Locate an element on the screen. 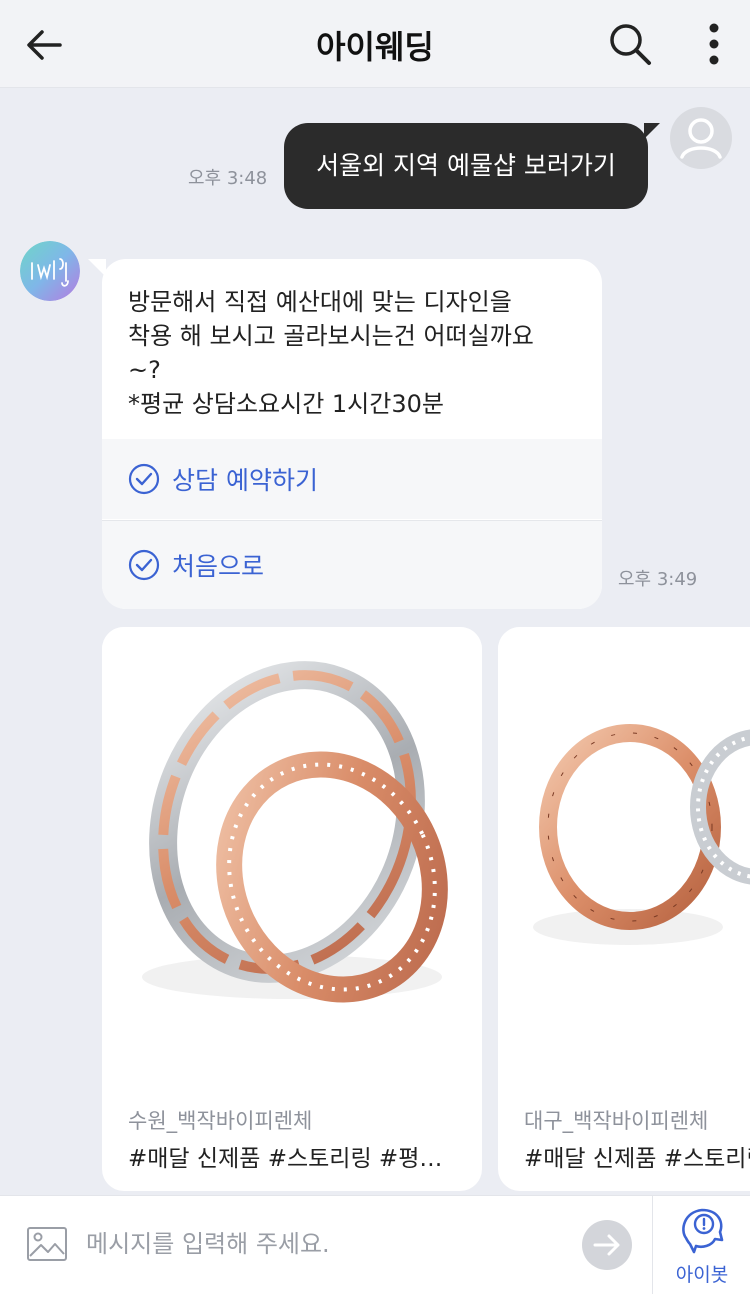 This screenshot has width=750, height=1294. user-message-bubble: 서울외 지역 예물샵 보러가기 is located at coordinates (472, 166).